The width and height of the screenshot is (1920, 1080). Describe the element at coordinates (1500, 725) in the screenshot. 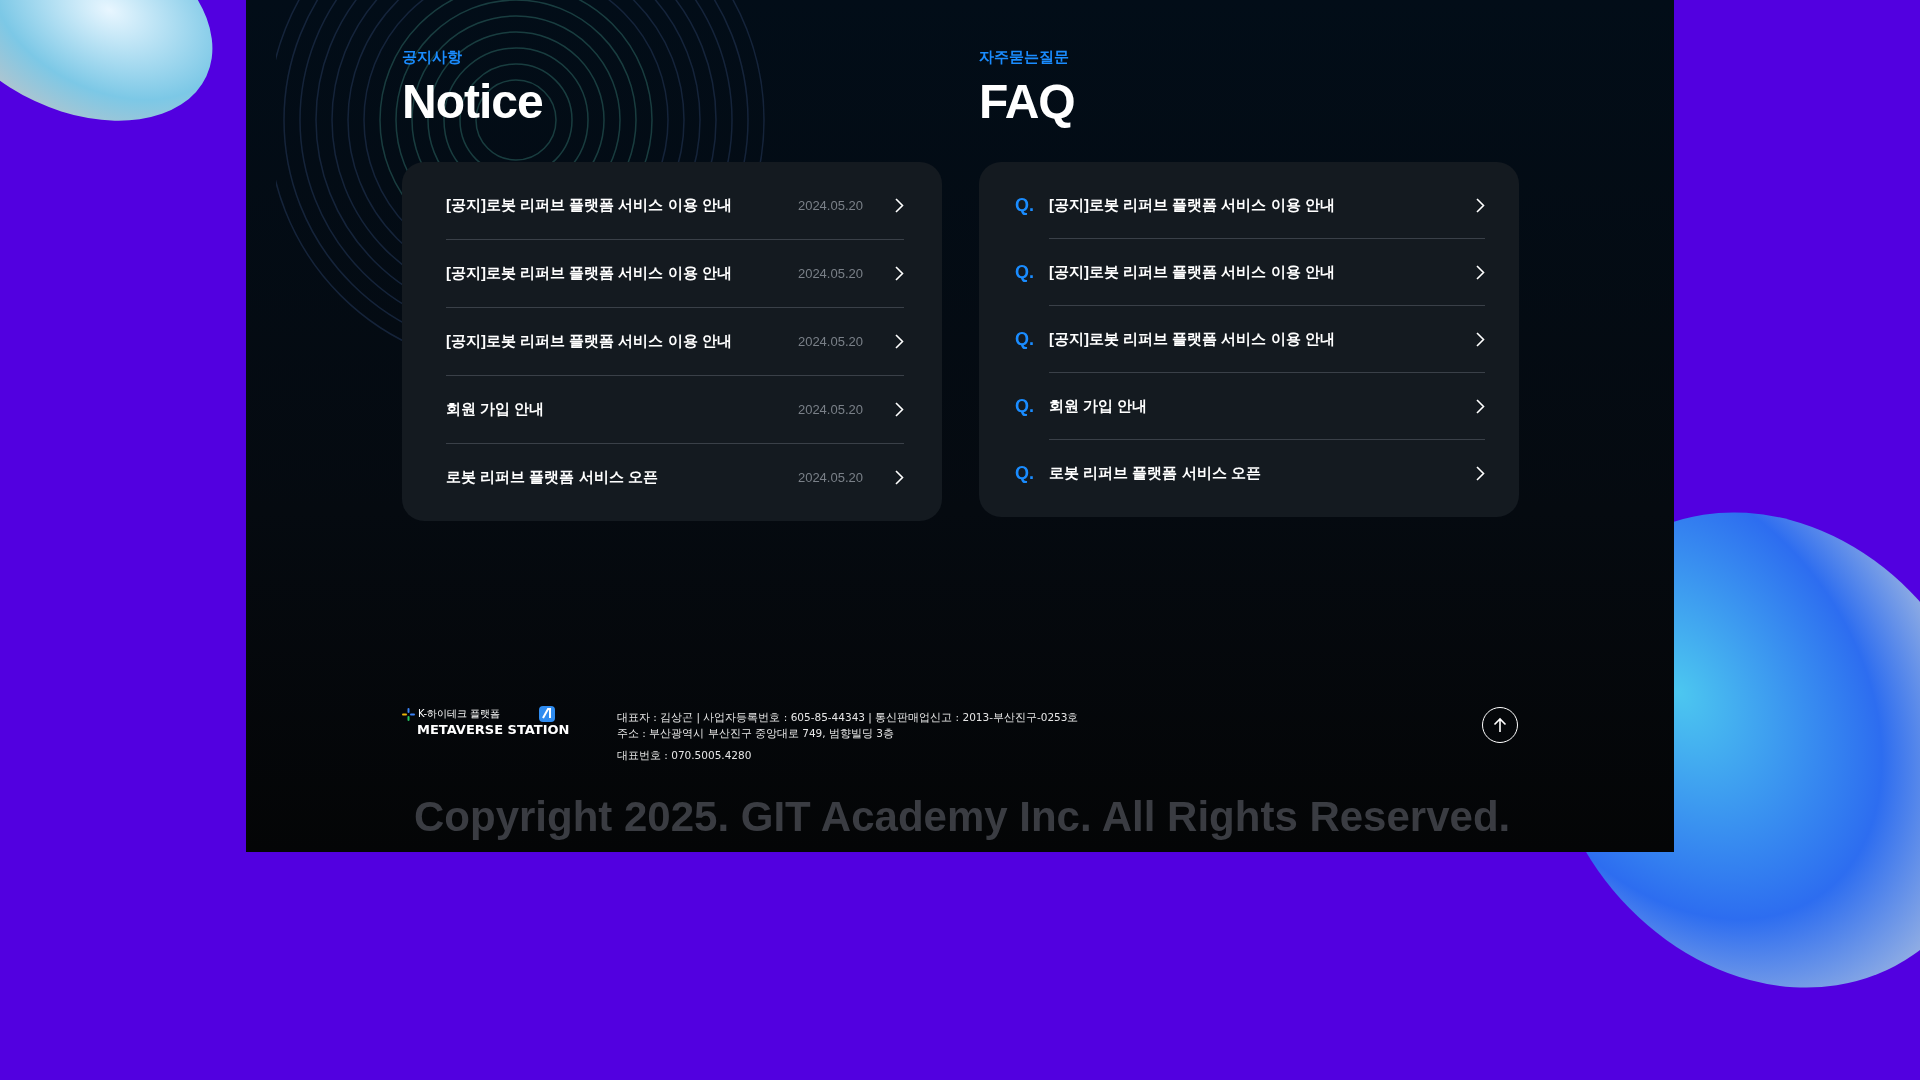

I see `arrow-up-icon` at that location.